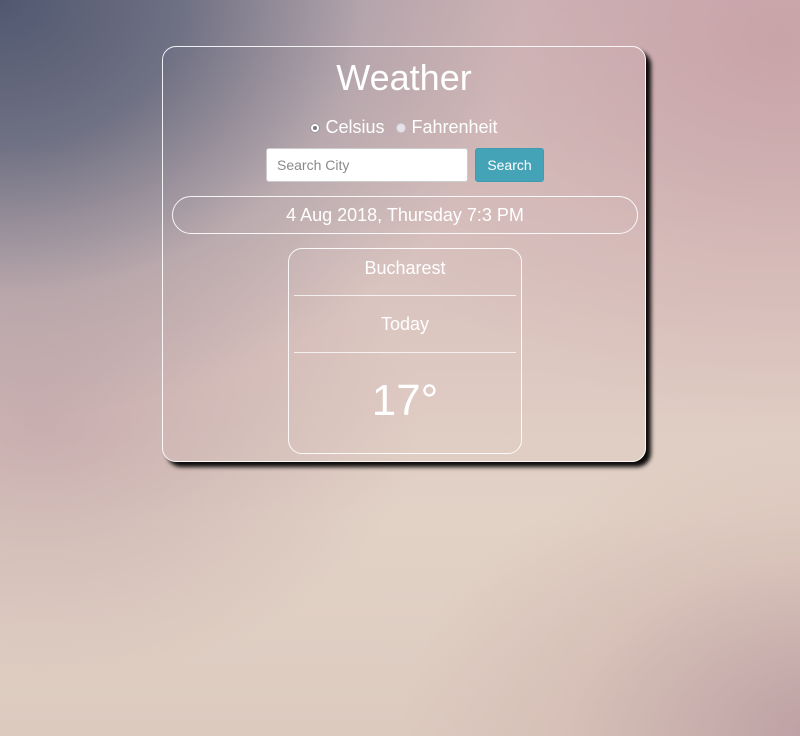 The height and width of the screenshot is (736, 800). Describe the element at coordinates (454, 127) in the screenshot. I see `fahrenheit-label: Fahrenheit` at that location.